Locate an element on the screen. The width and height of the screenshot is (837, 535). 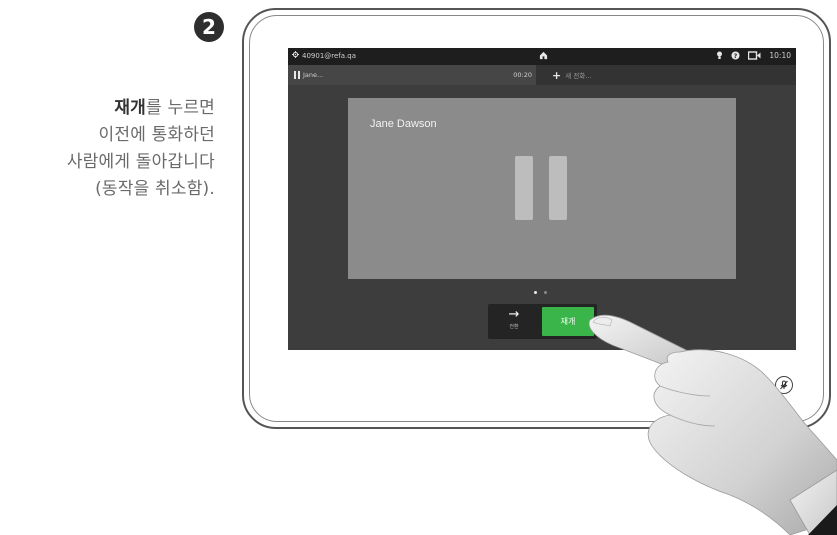
instruction-line3: 사람에게 돌아갑니다 is located at coordinates (140, 162).